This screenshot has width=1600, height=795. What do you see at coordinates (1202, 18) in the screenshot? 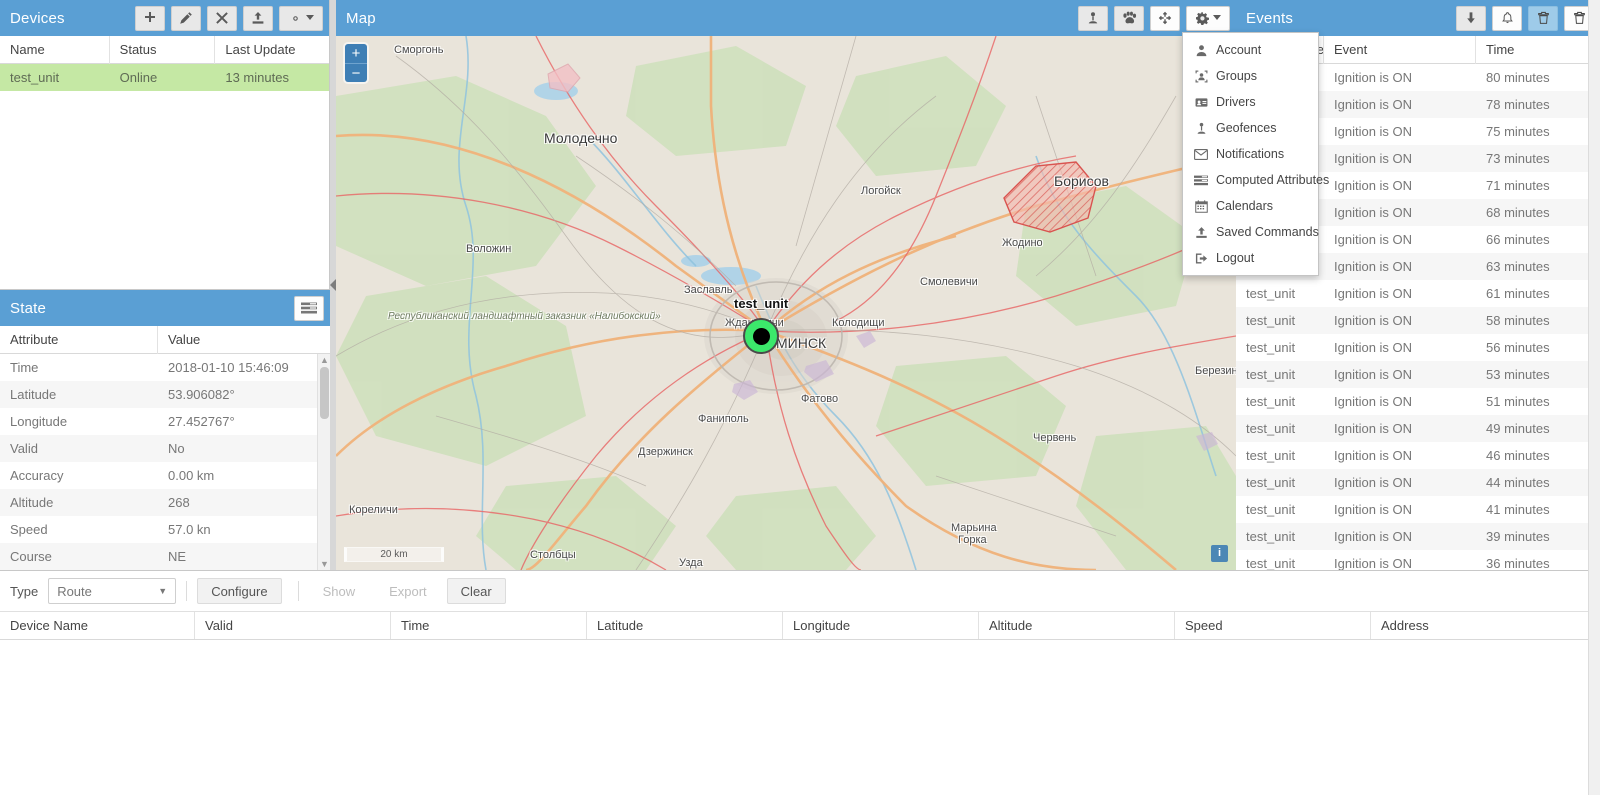
I see `gear-icon` at bounding box center [1202, 18].